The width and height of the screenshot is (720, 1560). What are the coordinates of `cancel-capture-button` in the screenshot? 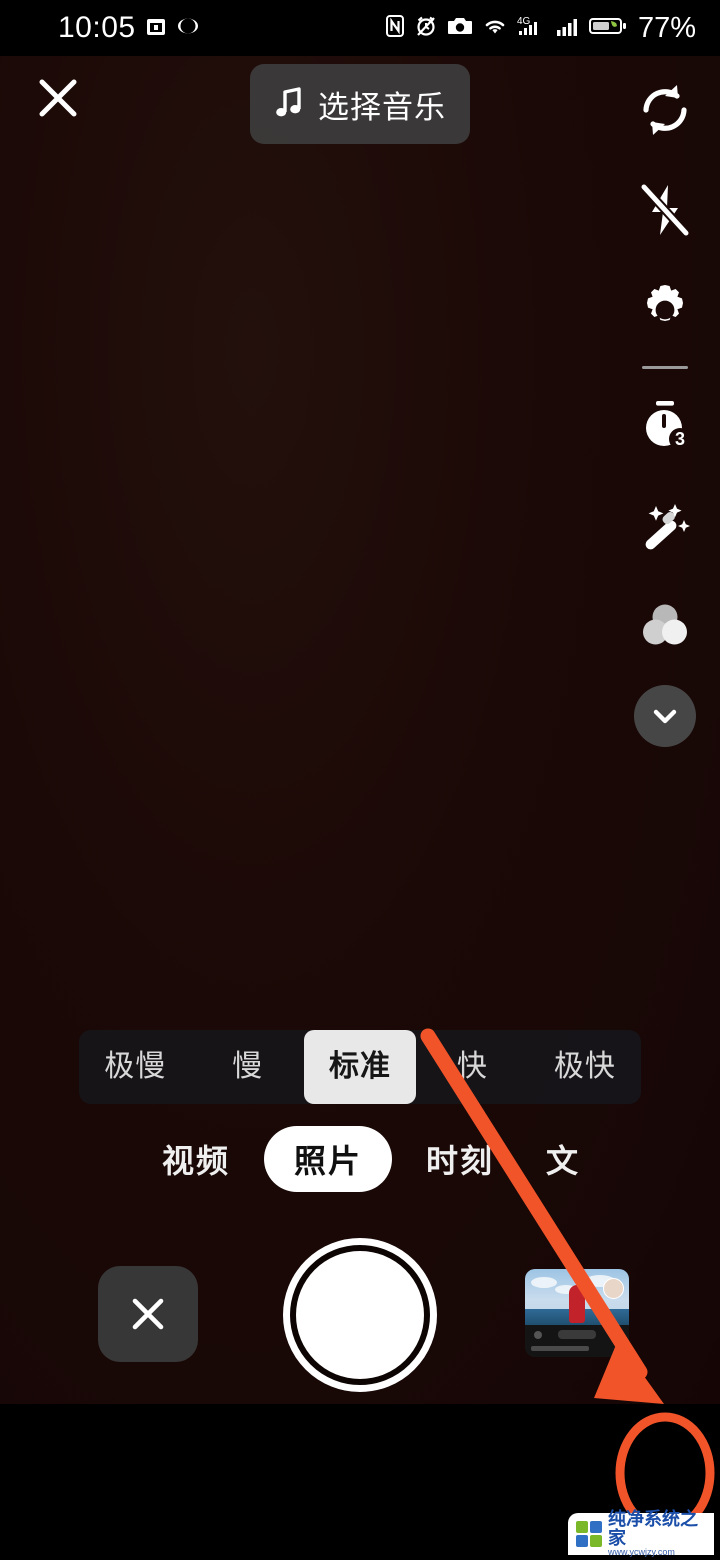 It's located at (148, 1314).